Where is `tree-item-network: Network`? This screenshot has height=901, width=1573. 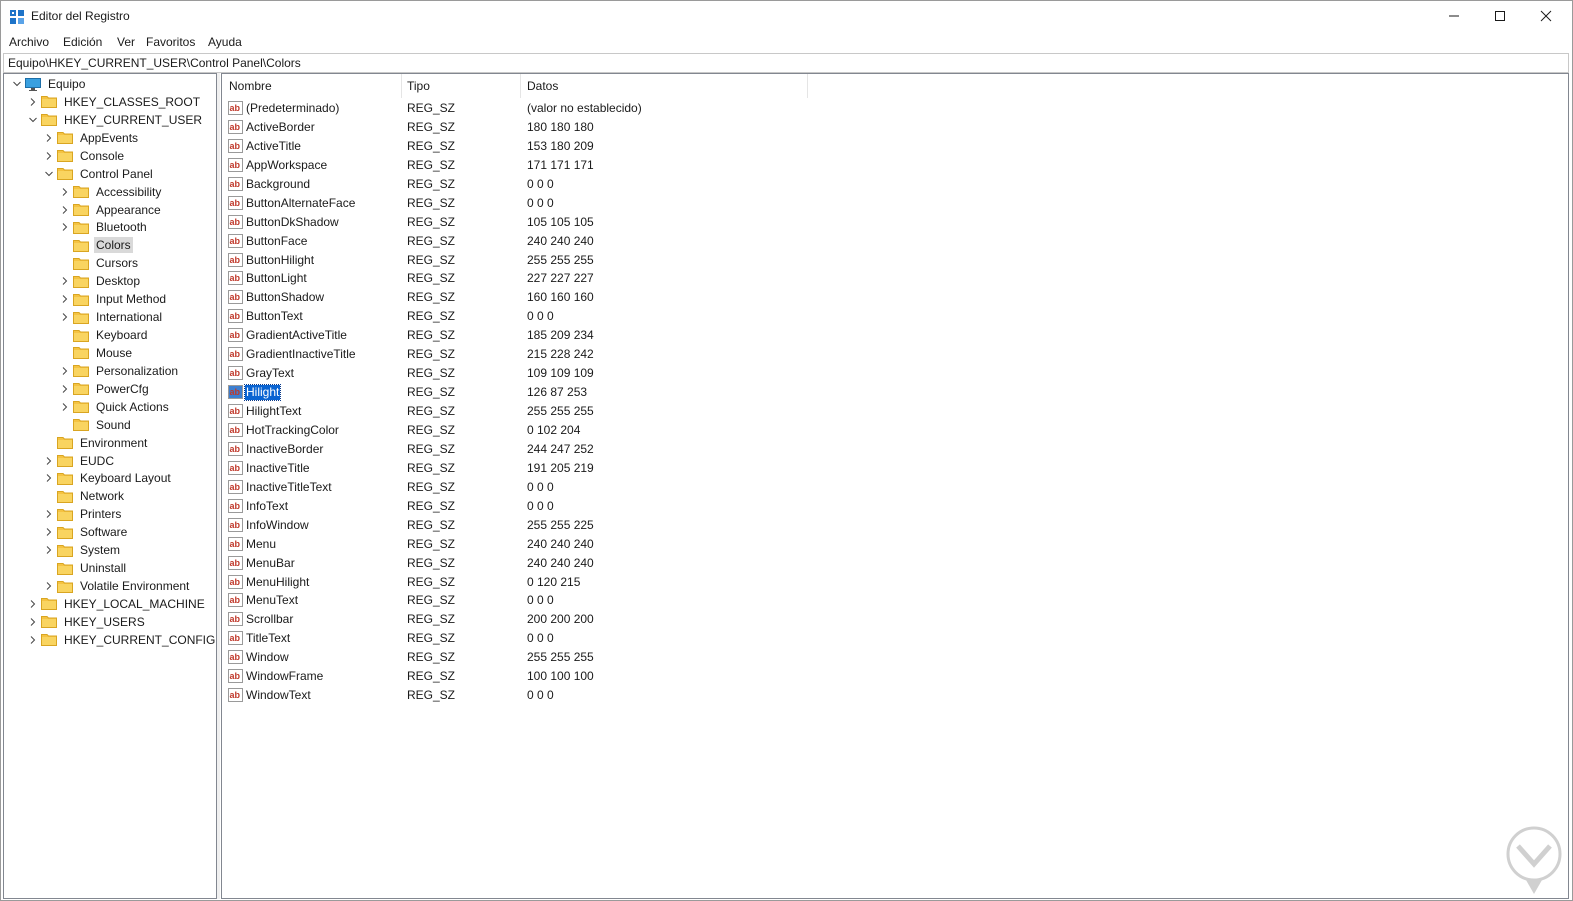
tree-item-network: Network is located at coordinates (85, 496).